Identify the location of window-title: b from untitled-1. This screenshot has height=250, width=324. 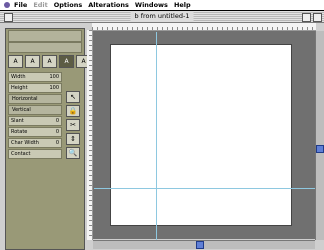
(162, 16).